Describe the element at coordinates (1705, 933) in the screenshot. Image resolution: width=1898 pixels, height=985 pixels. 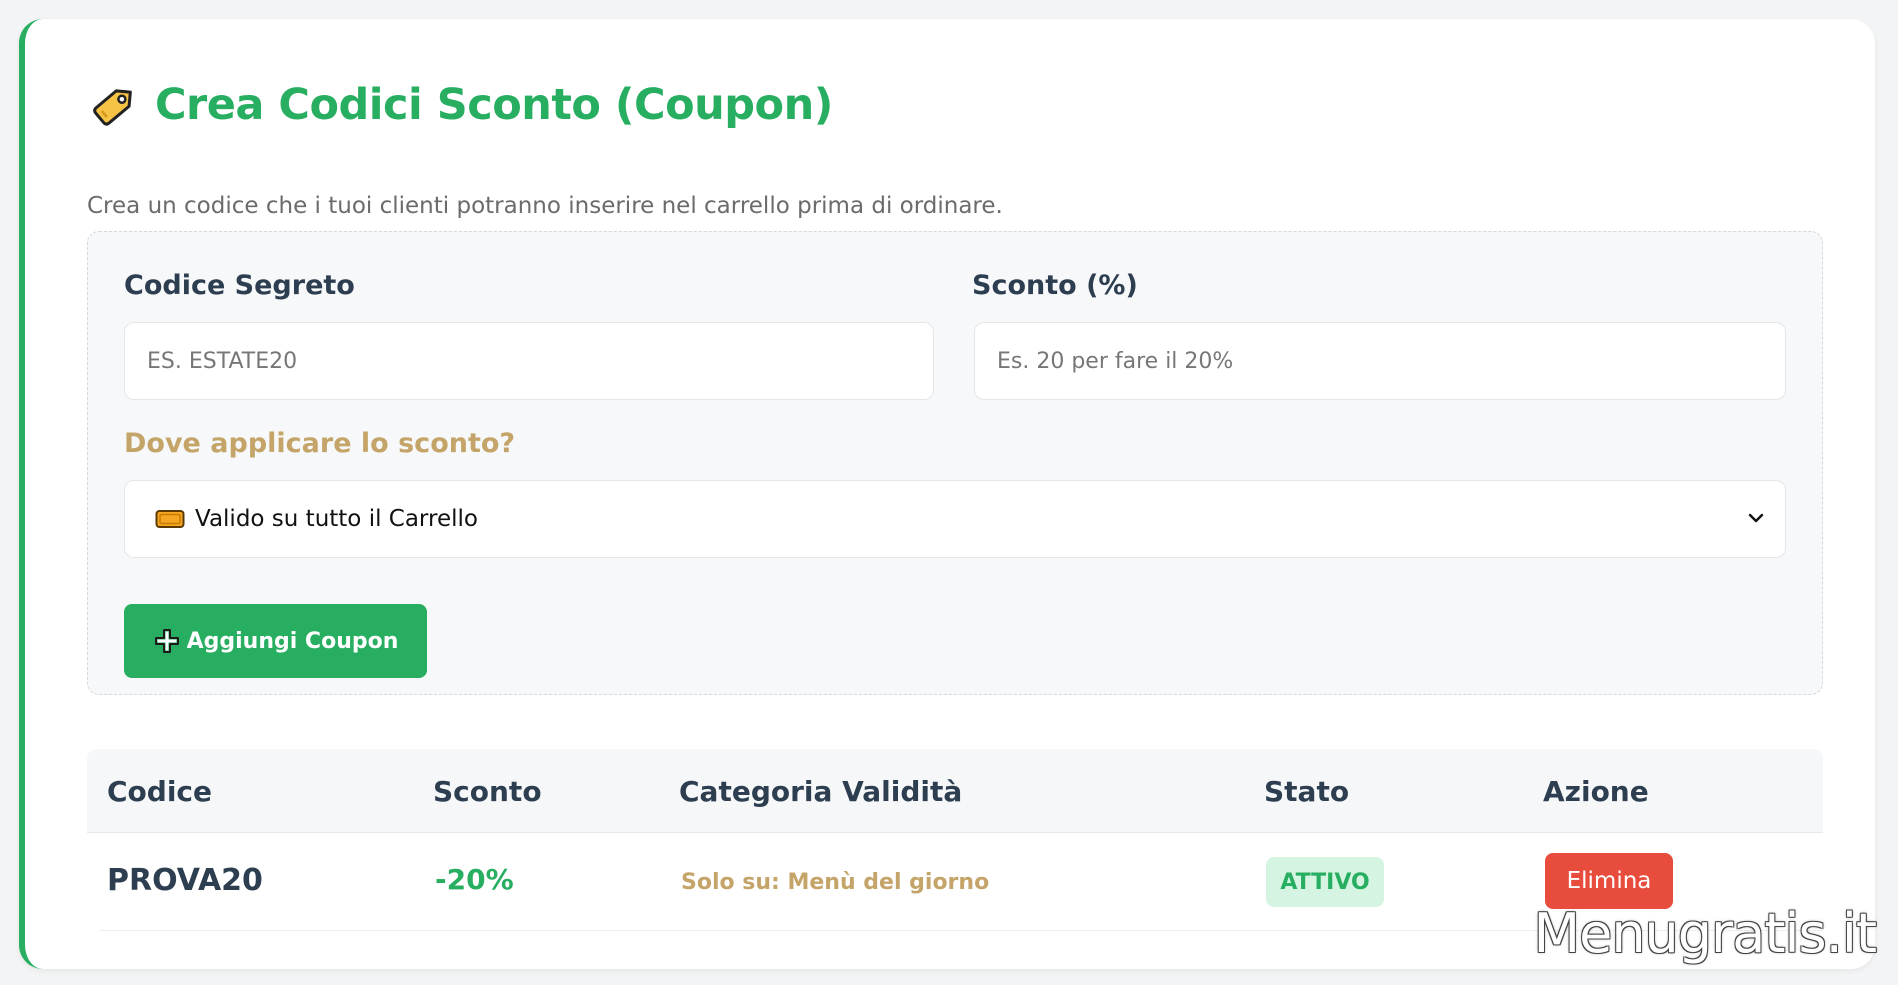
I see `watermark: Menugratis.it` at that location.